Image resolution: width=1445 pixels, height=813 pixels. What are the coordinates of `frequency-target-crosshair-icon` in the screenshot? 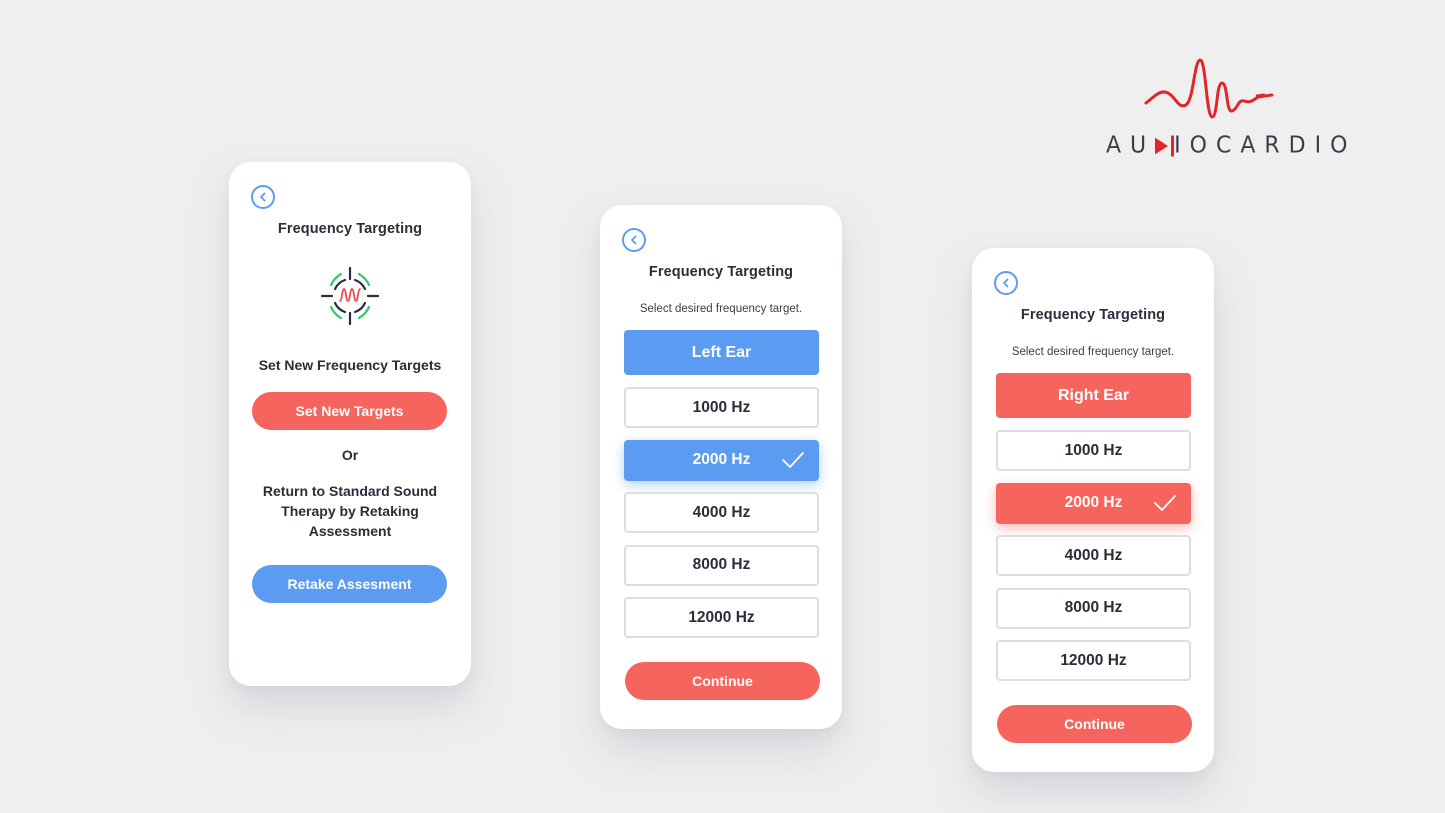 It's located at (350, 296).